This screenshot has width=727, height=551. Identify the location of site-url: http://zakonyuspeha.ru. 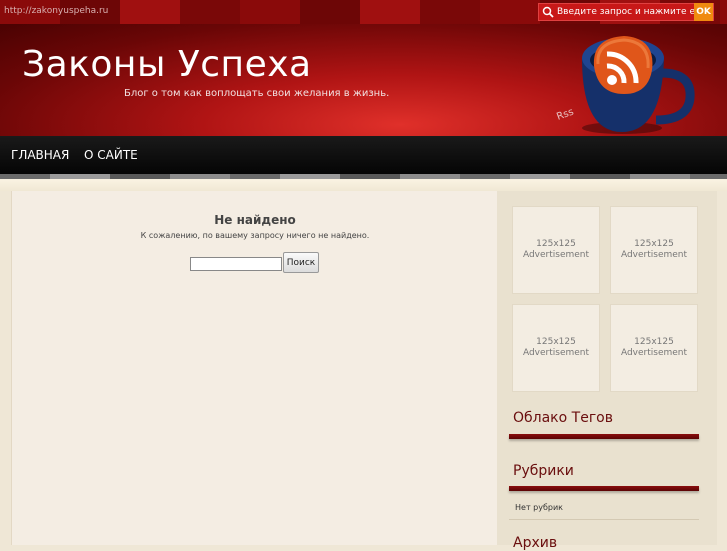
(56, 11).